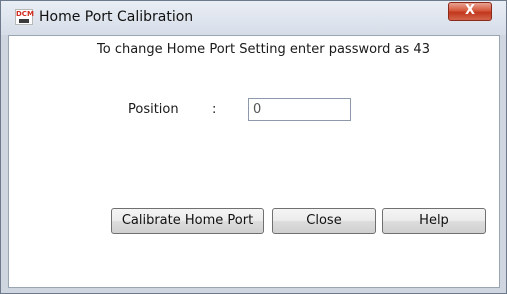 Image resolution: width=507 pixels, height=294 pixels. I want to click on position-input, so click(299, 109).